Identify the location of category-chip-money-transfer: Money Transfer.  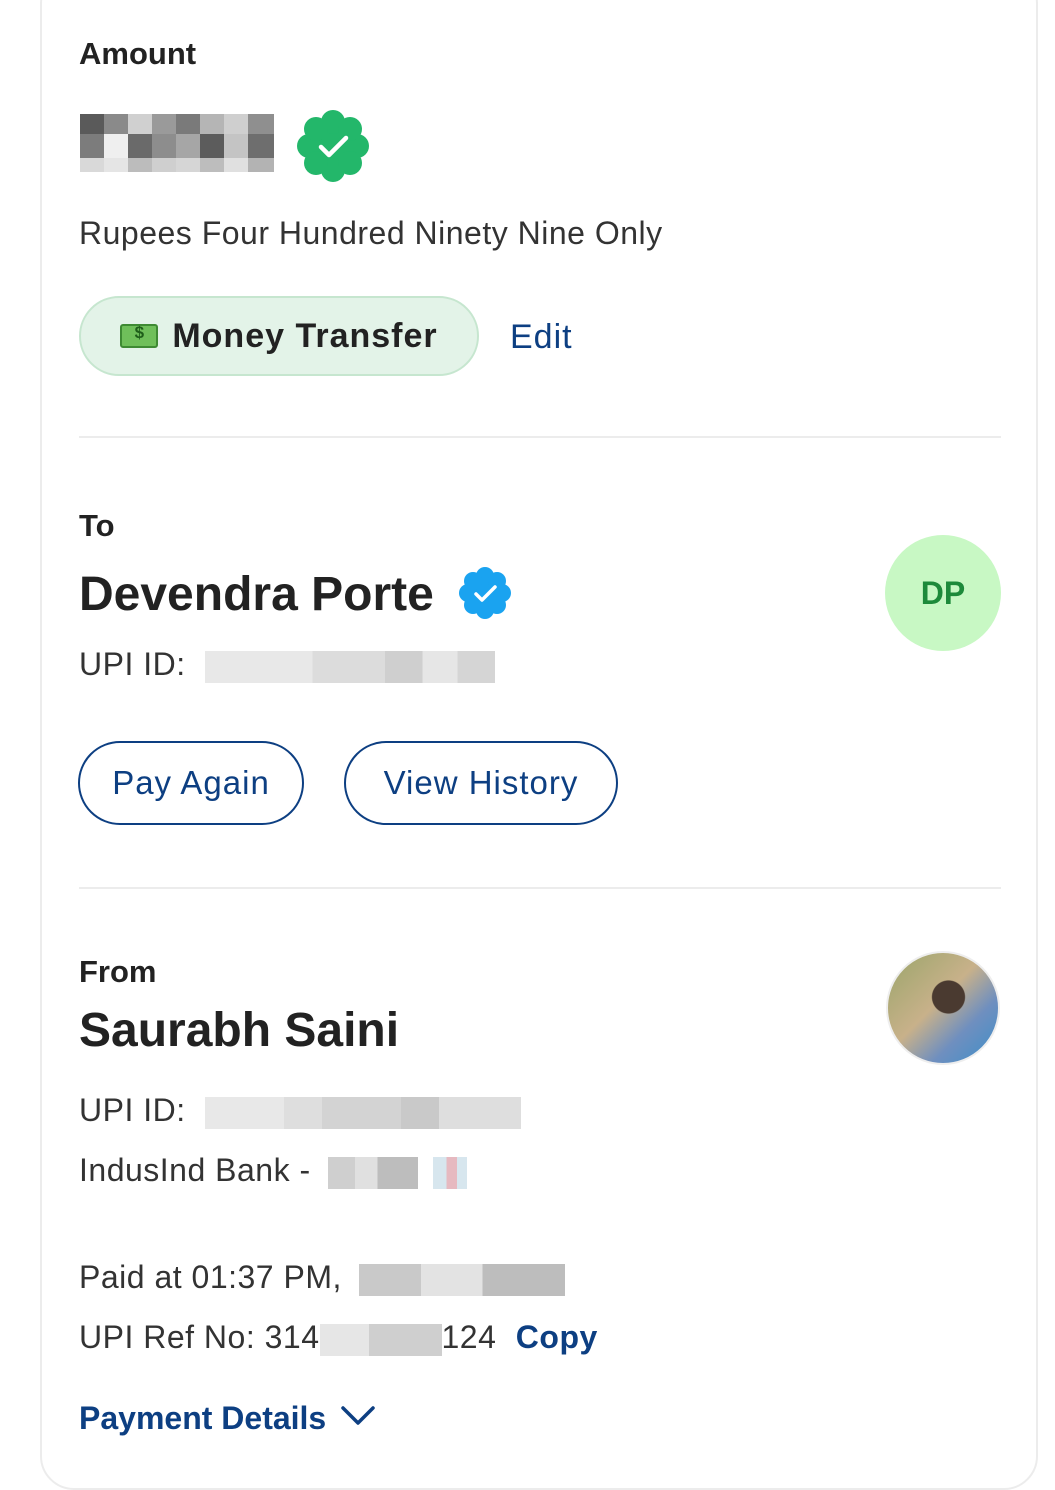
(279, 336).